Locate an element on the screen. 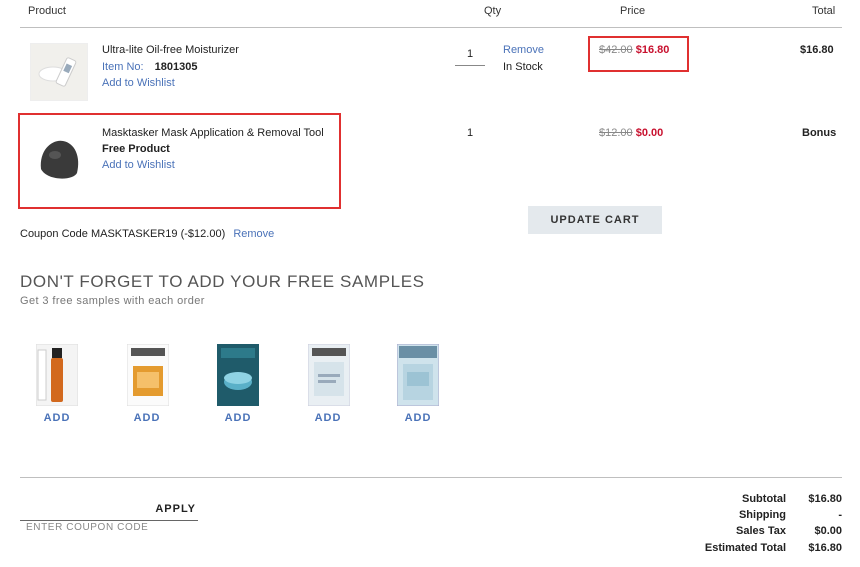 This screenshot has width=860, height=567. header-price: Price is located at coordinates (633, 11).